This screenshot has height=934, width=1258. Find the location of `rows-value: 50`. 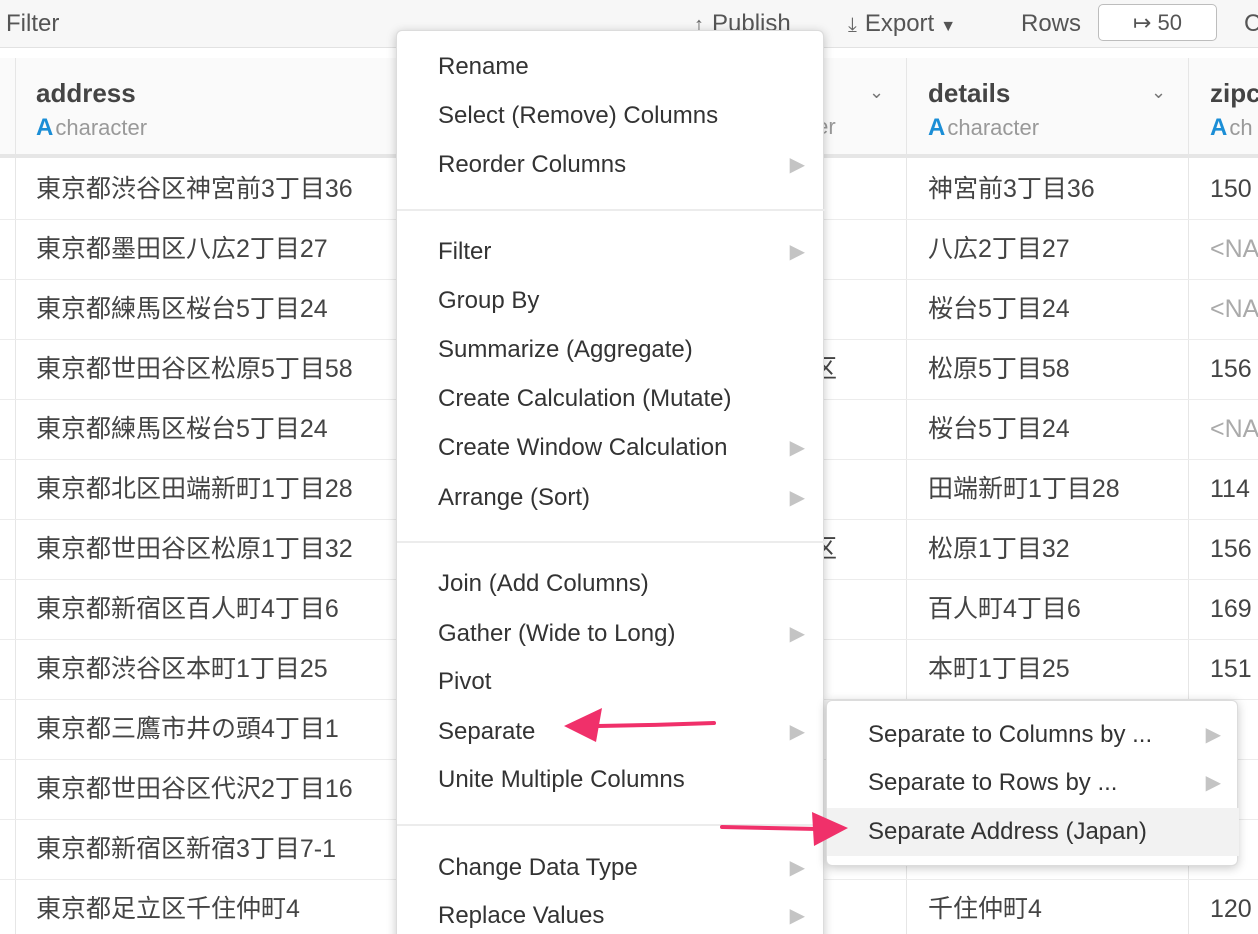

rows-value: 50 is located at coordinates (1169, 22).